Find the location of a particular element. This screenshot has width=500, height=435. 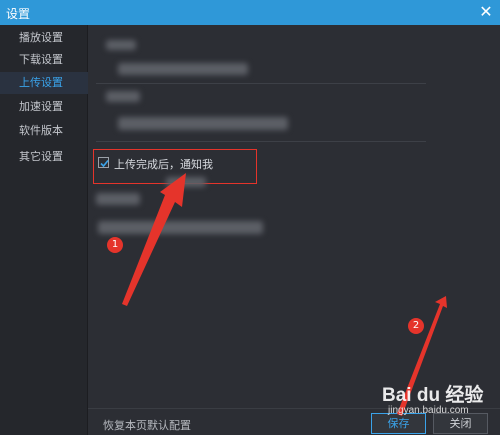

sidebar-item-upload: 上传设置 is located at coordinates (44, 83).